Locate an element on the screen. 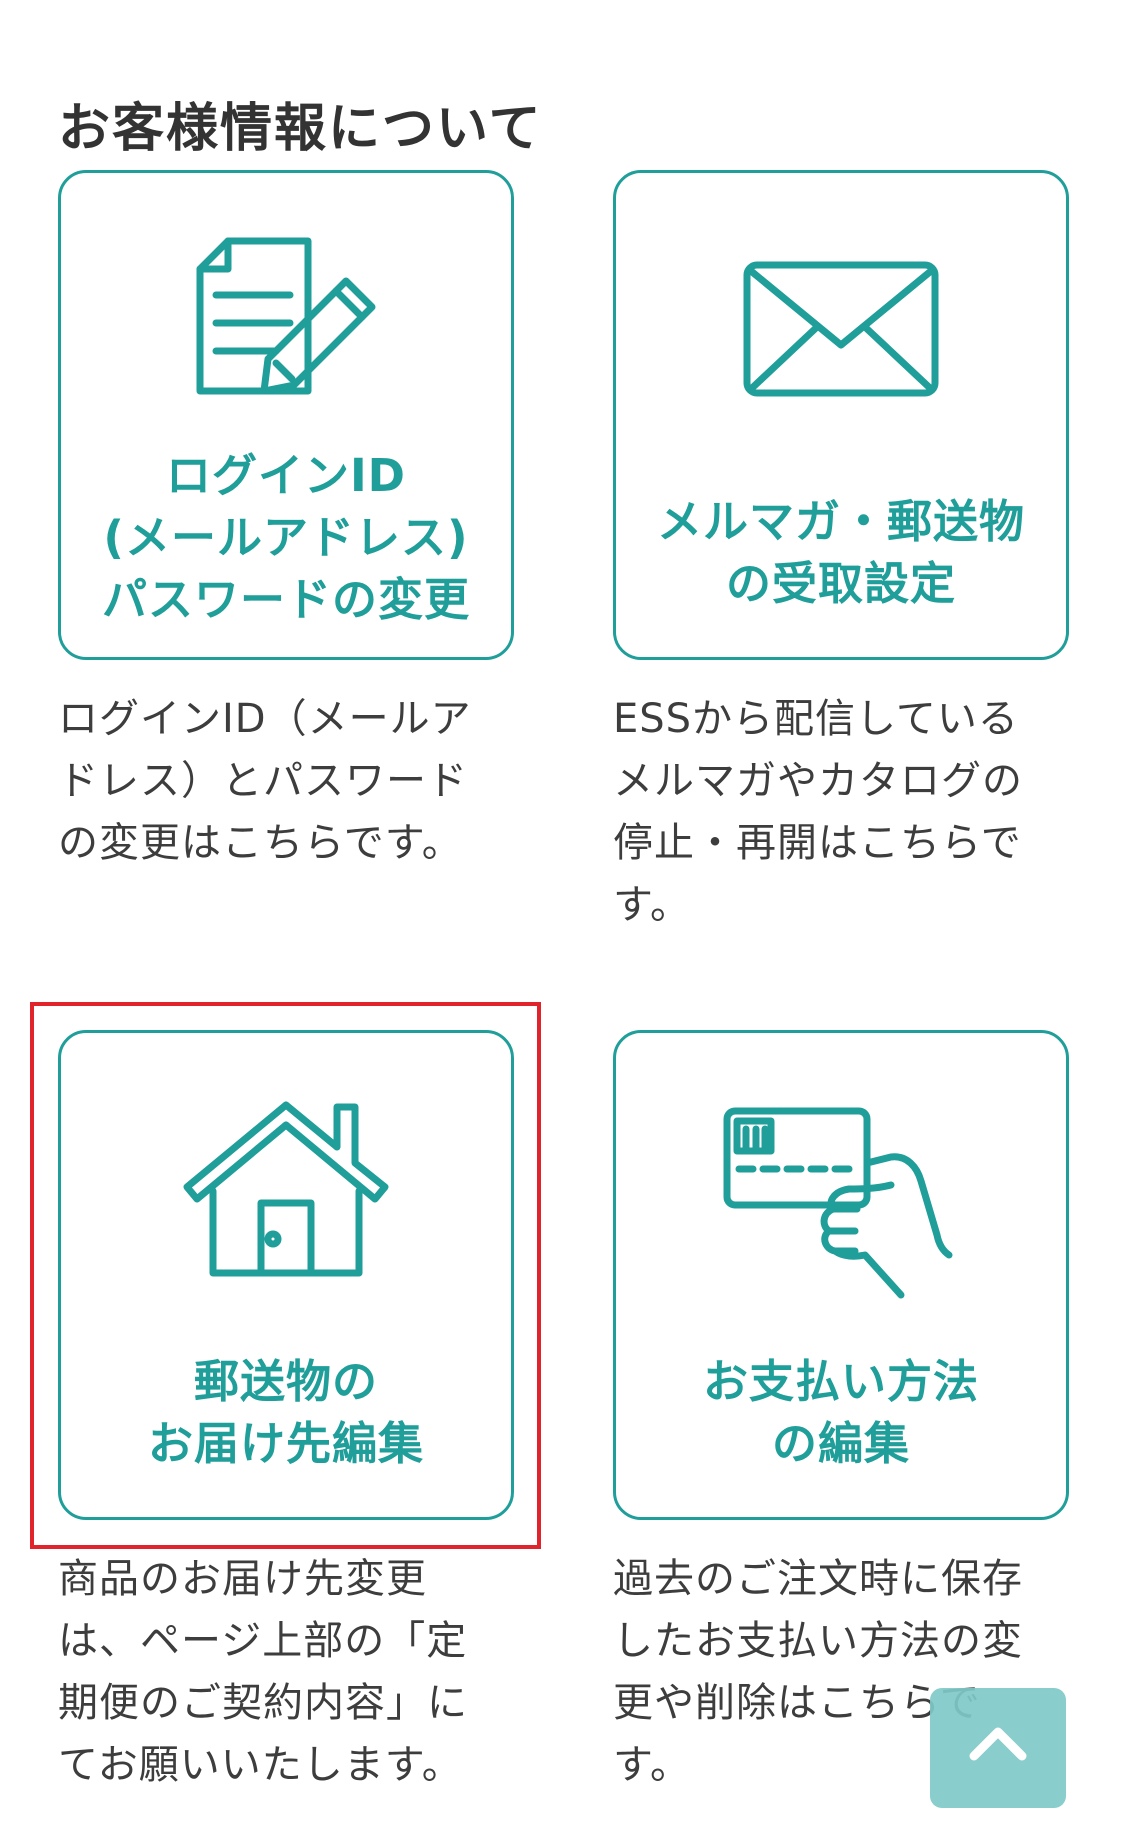 This screenshot has width=1125, height=1829. document-pencil-icon is located at coordinates (286, 316).